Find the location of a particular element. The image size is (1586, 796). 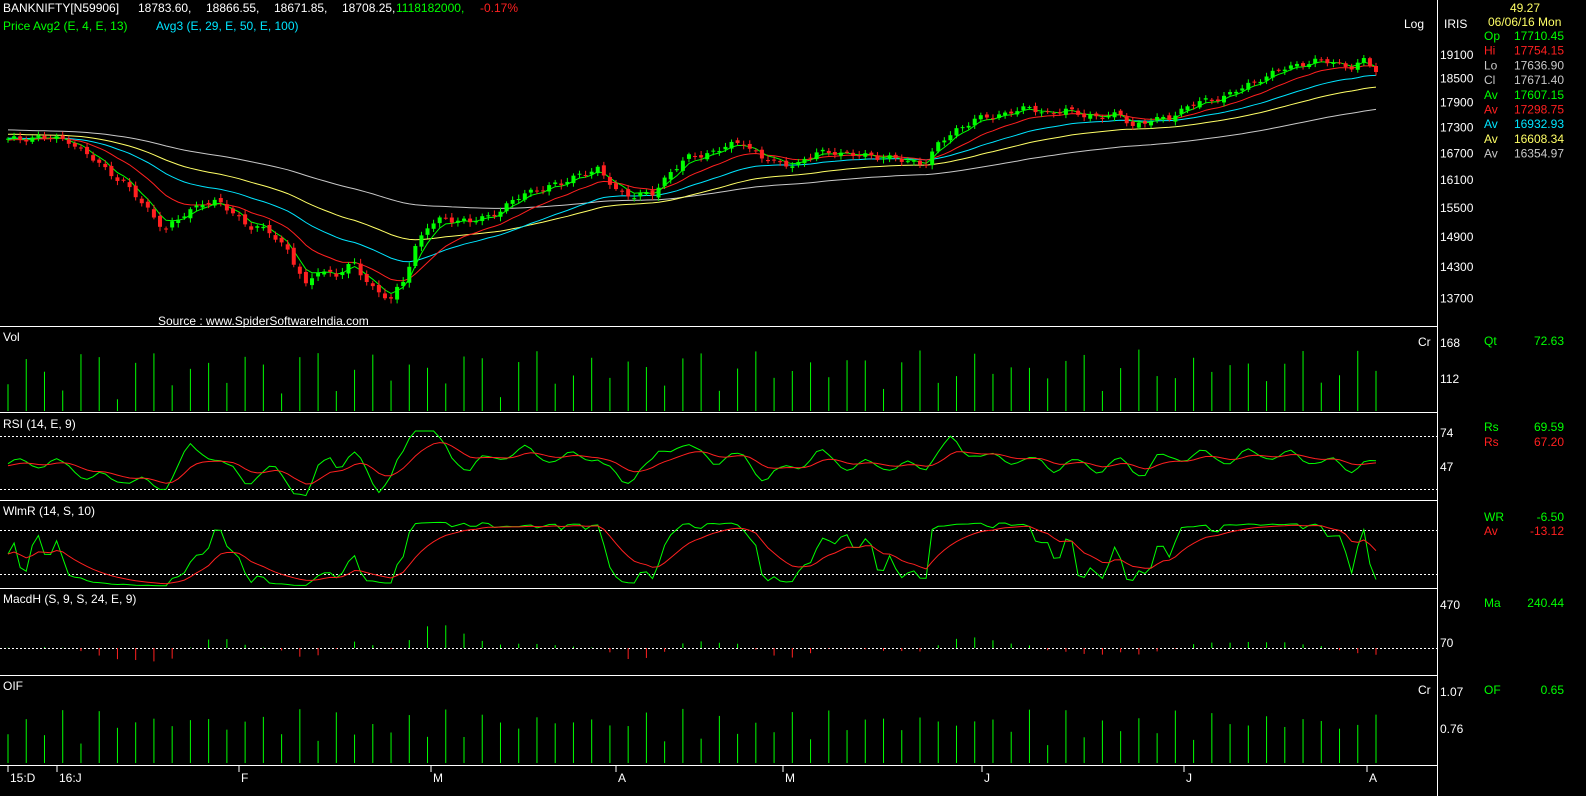

info-row-value: 16608.34 is located at coordinates (1539, 139).